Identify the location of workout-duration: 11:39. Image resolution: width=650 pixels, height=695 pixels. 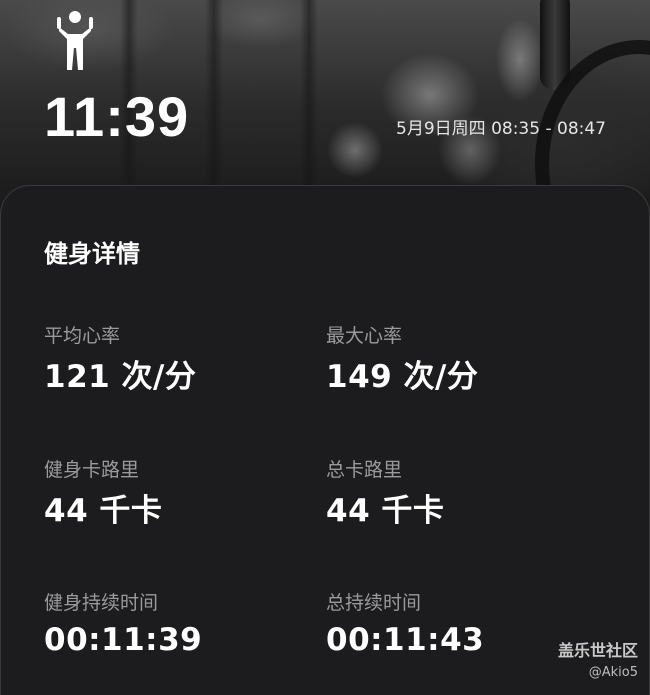
(117, 116).